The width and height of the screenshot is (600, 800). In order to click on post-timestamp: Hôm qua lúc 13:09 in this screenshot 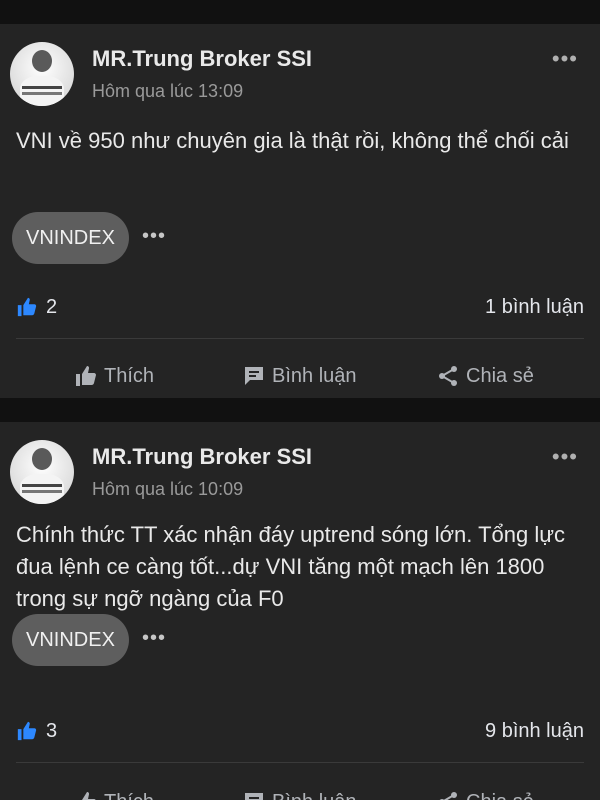, I will do `click(167, 91)`.